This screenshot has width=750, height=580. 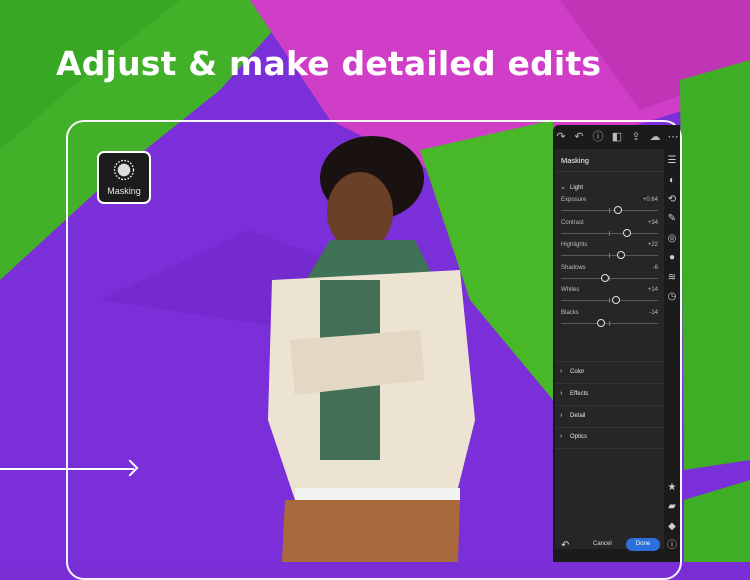 I want to click on edit-sliders-icon: ☰, so click(x=672, y=161).